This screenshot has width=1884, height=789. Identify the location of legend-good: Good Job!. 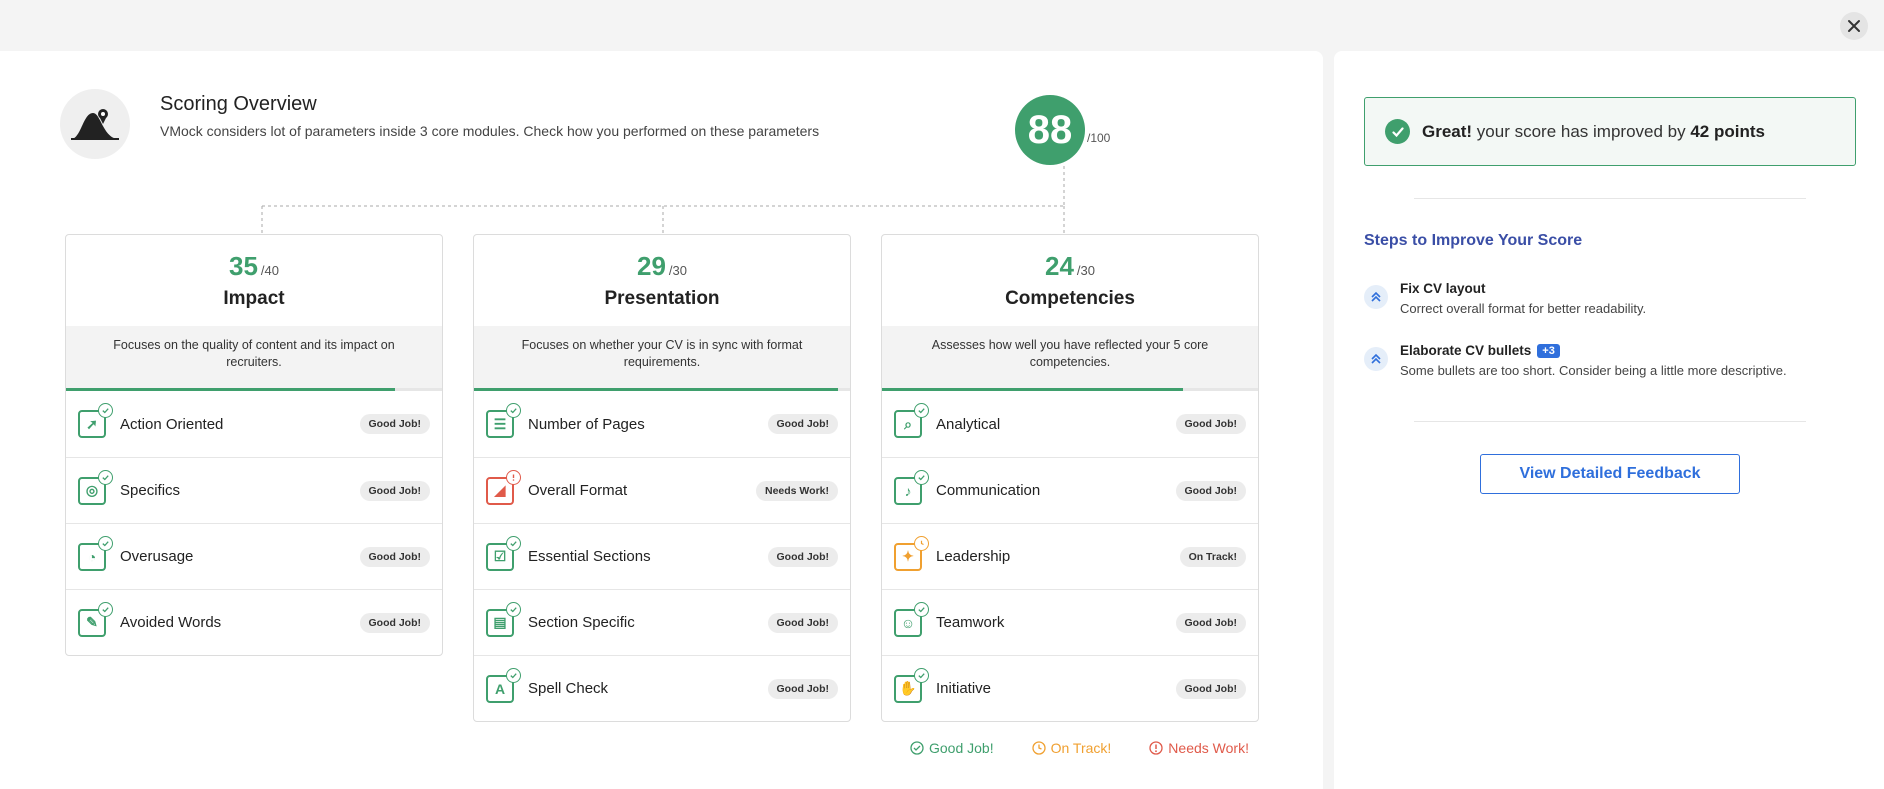
(952, 748).